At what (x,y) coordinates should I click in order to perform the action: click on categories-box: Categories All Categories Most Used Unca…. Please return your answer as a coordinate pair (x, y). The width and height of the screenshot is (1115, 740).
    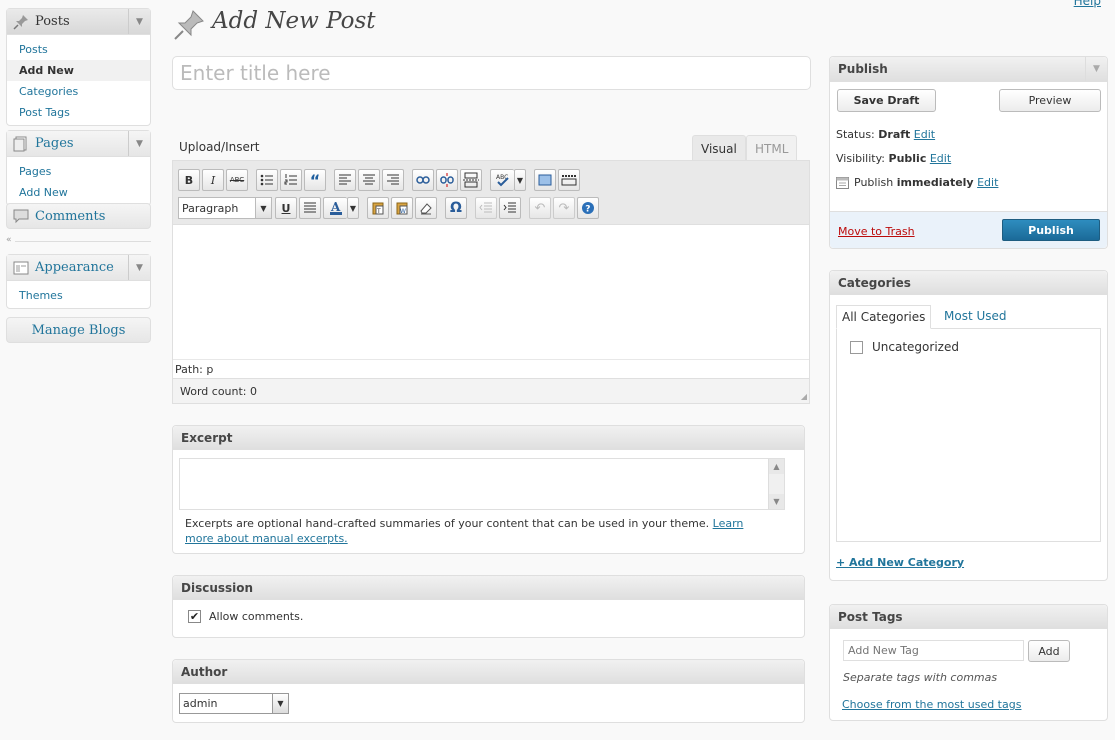
    Looking at the image, I should click on (968, 425).